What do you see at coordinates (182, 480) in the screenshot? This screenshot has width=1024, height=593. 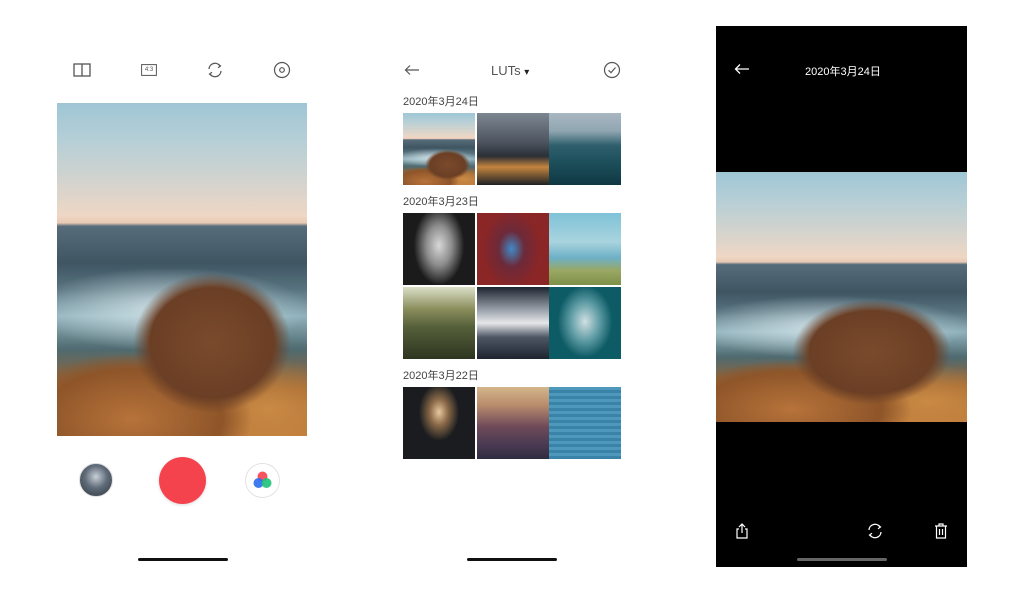 I see `shutter-button` at bounding box center [182, 480].